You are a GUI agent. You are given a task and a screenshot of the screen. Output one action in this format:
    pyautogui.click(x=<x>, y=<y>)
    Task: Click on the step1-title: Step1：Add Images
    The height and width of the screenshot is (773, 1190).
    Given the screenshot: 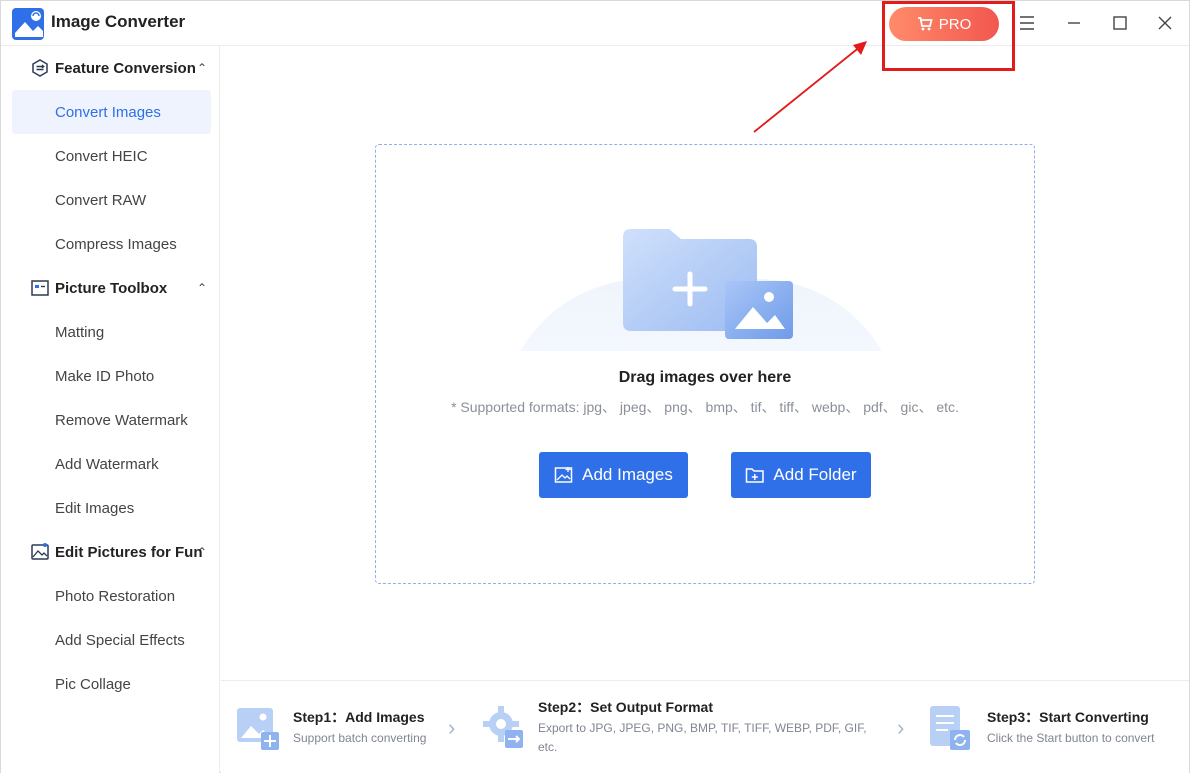 What is the action you would take?
    pyautogui.click(x=359, y=717)
    